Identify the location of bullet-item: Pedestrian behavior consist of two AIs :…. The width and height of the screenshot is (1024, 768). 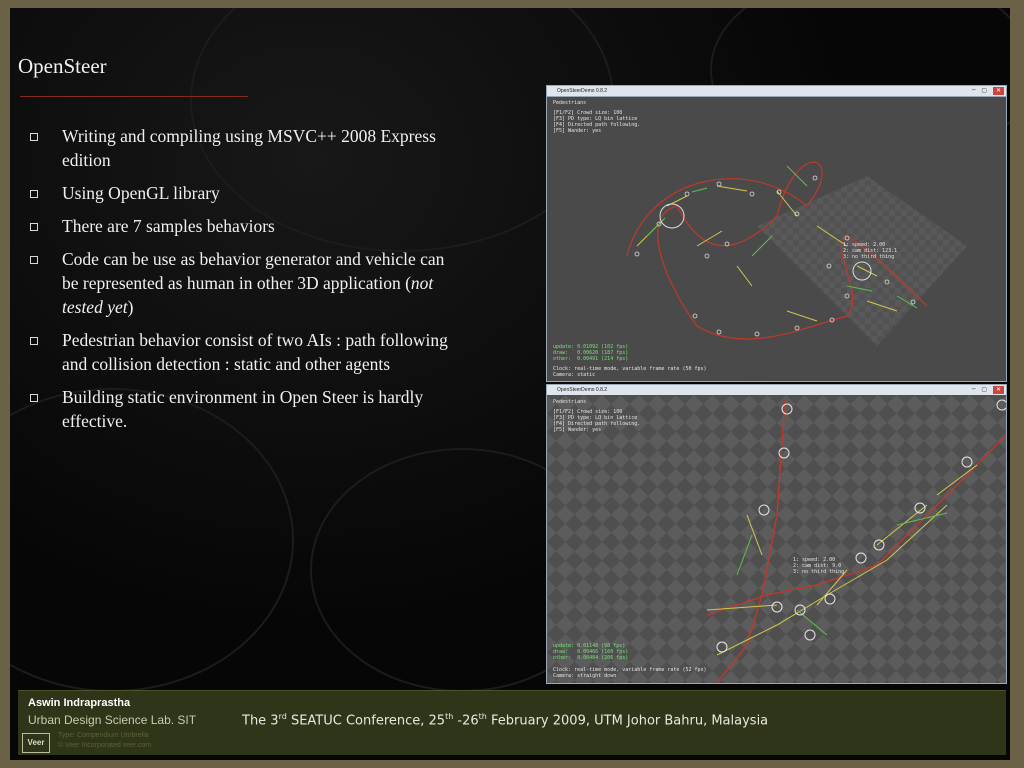
(242, 352).